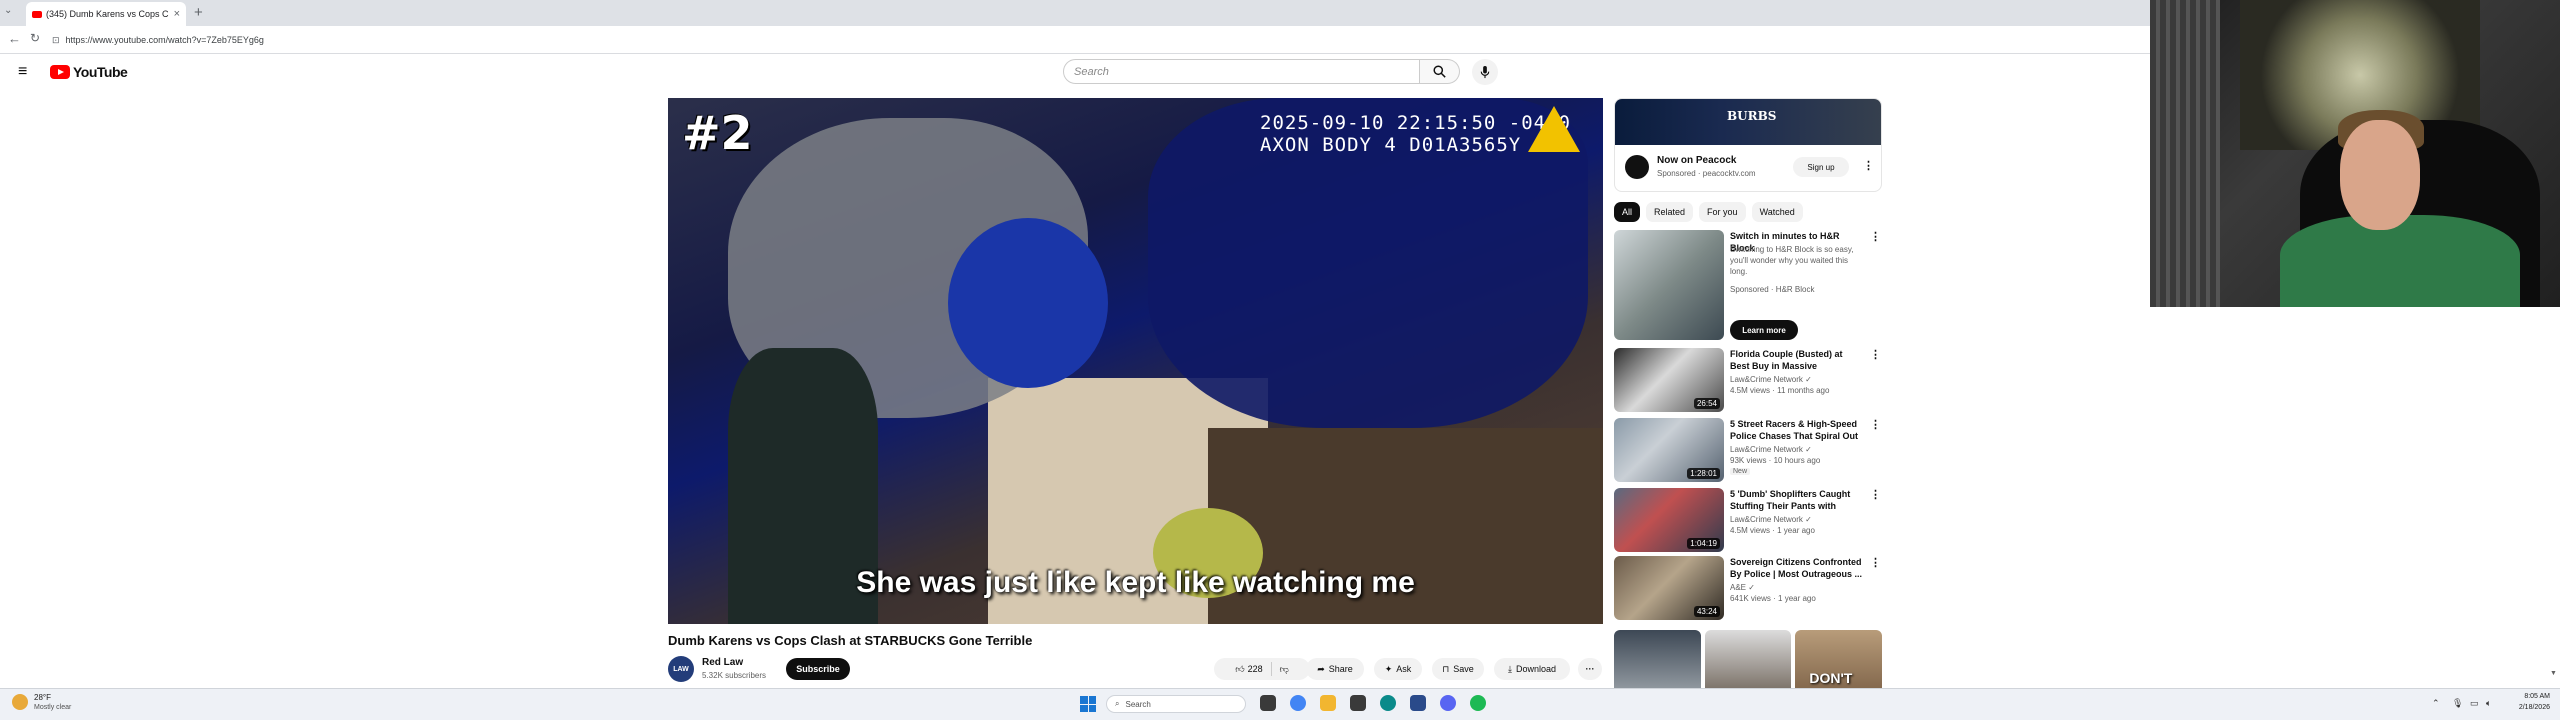 This screenshot has height=720, width=2560. I want to click on thumbs-down-icon: 👎︎, so click(1284, 668).